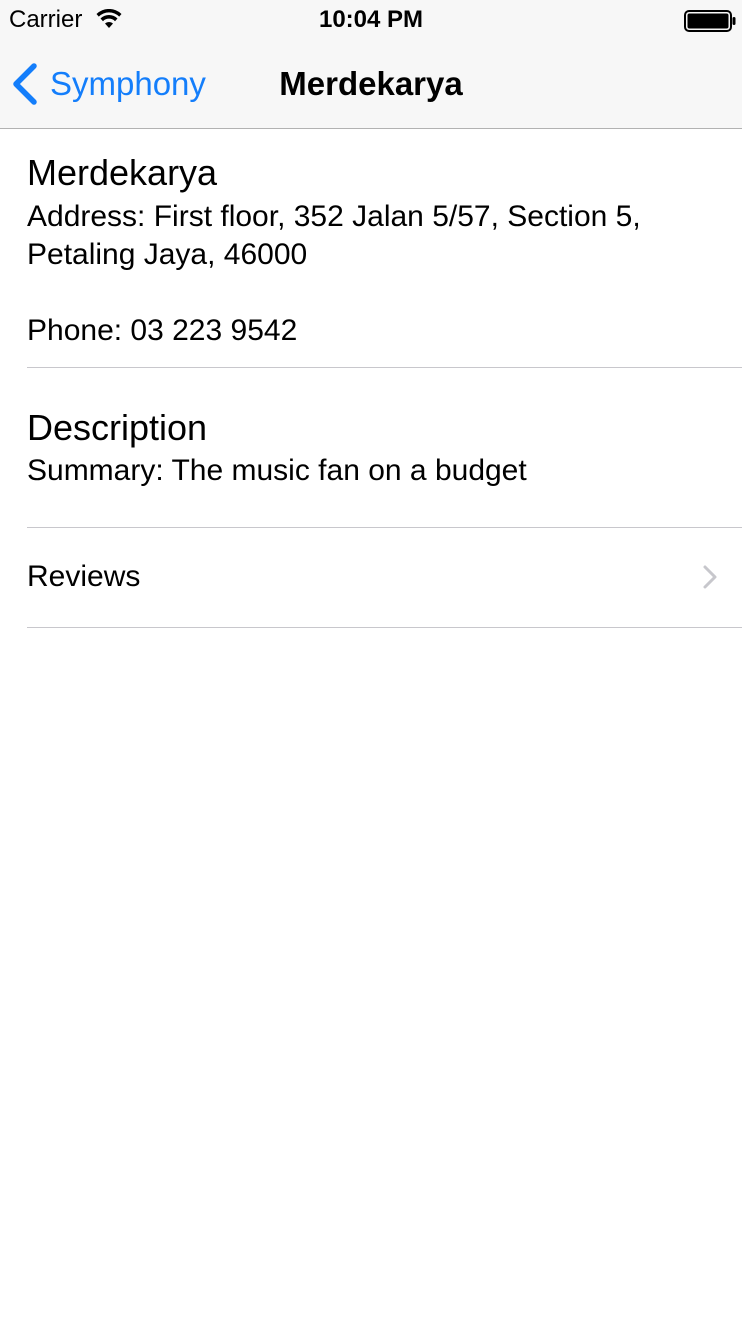 This screenshot has height=1326, width=742. I want to click on venue-name: Merdekarya, so click(122, 172).